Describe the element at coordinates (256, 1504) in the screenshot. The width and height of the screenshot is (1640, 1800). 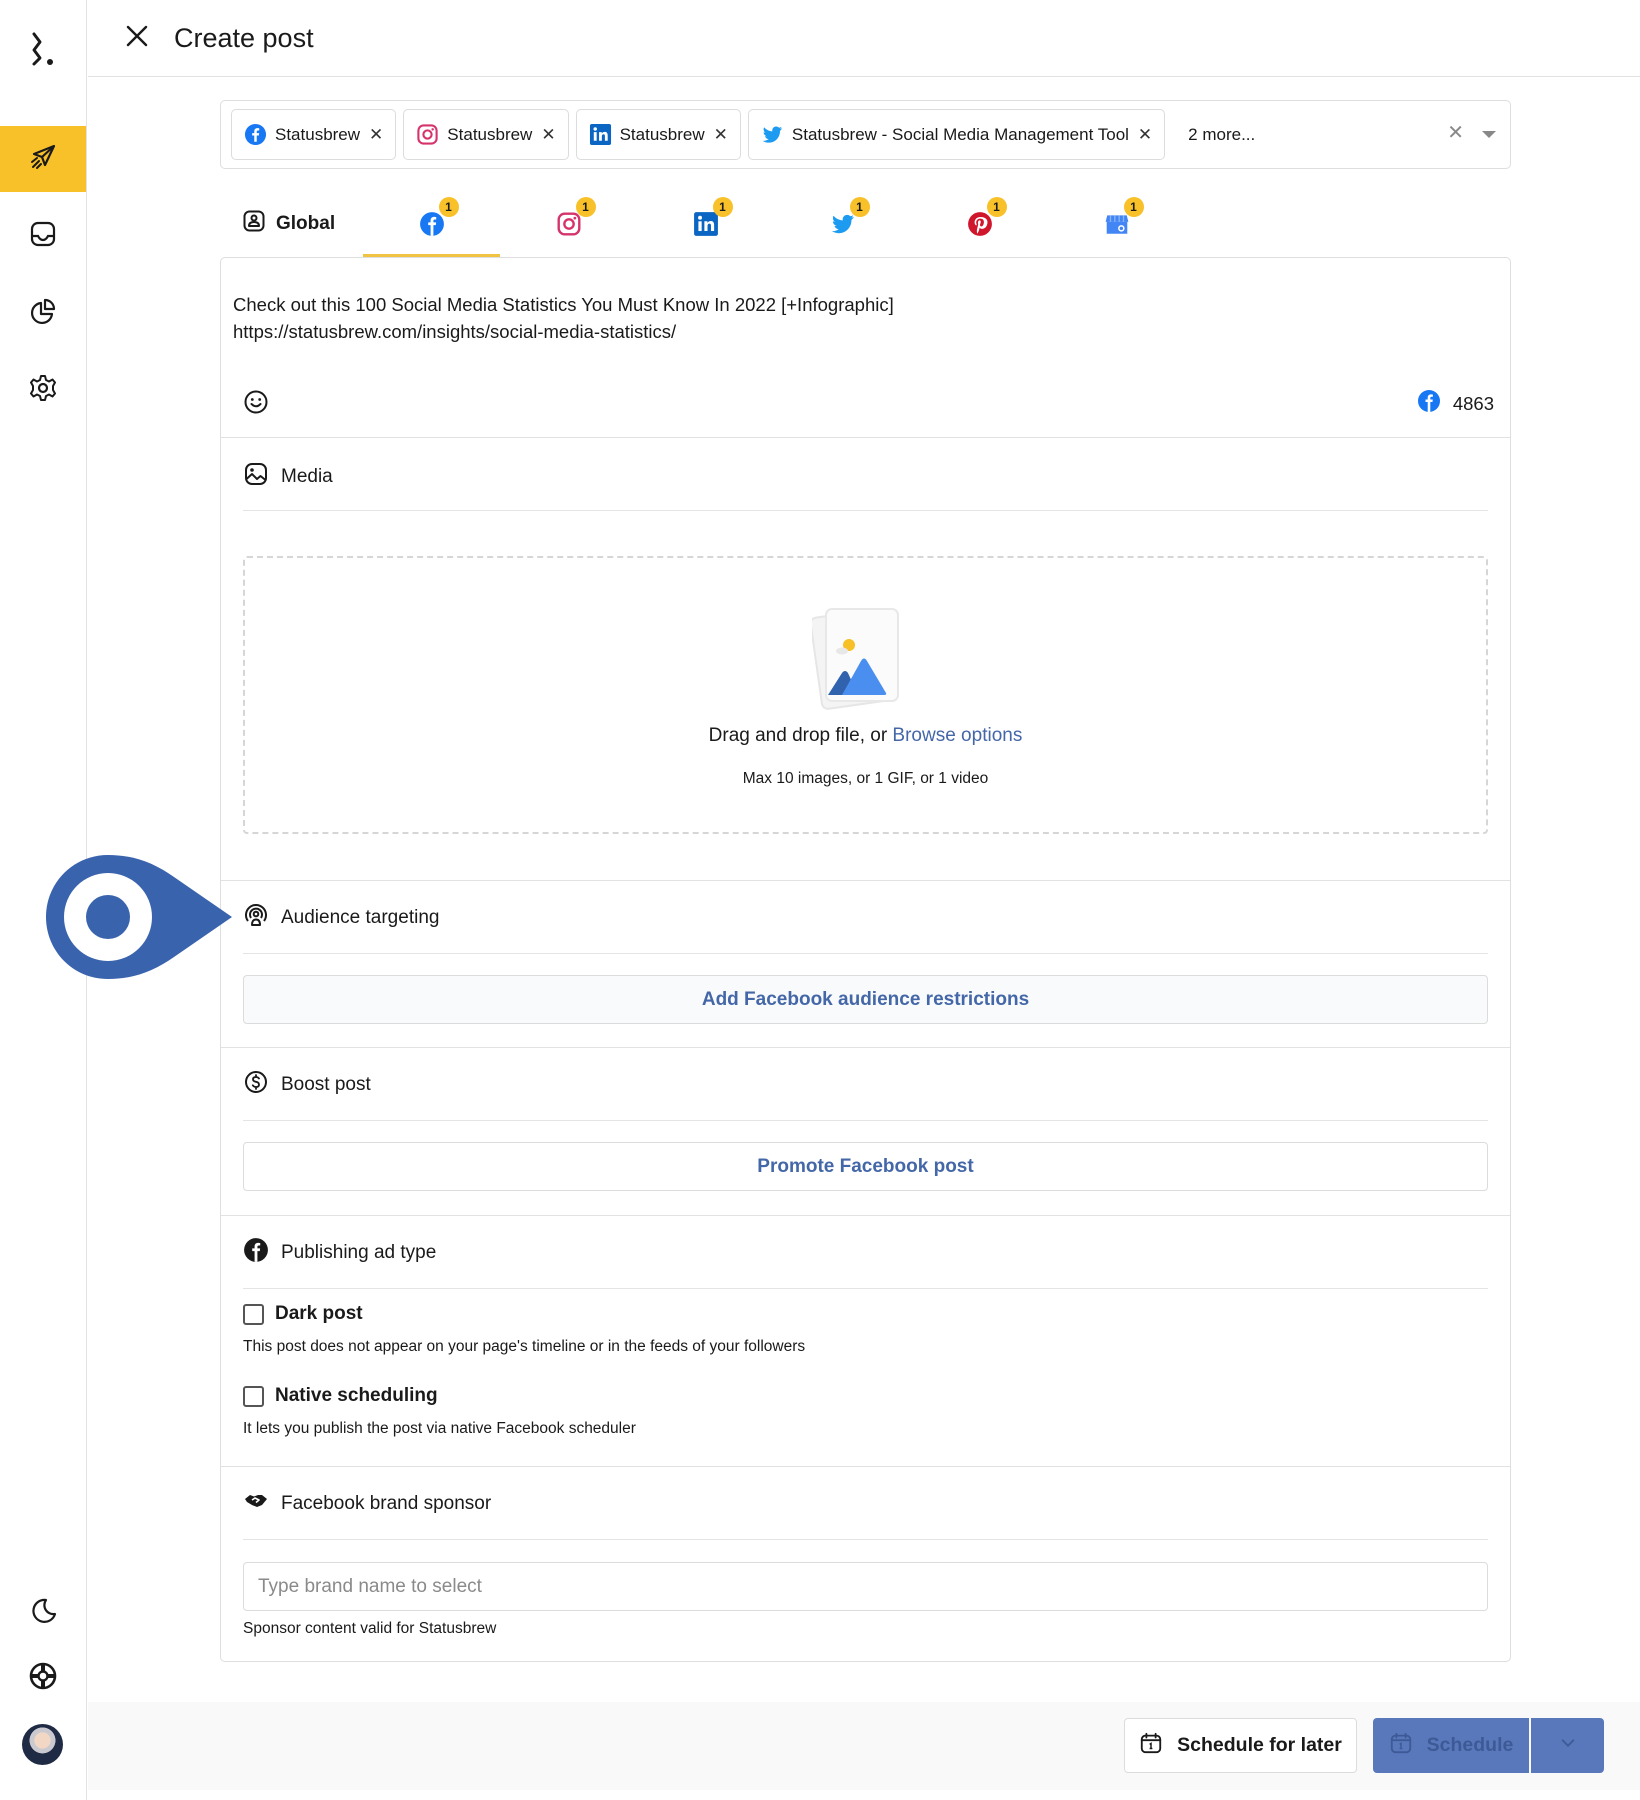
I see `handshake-icon` at that location.